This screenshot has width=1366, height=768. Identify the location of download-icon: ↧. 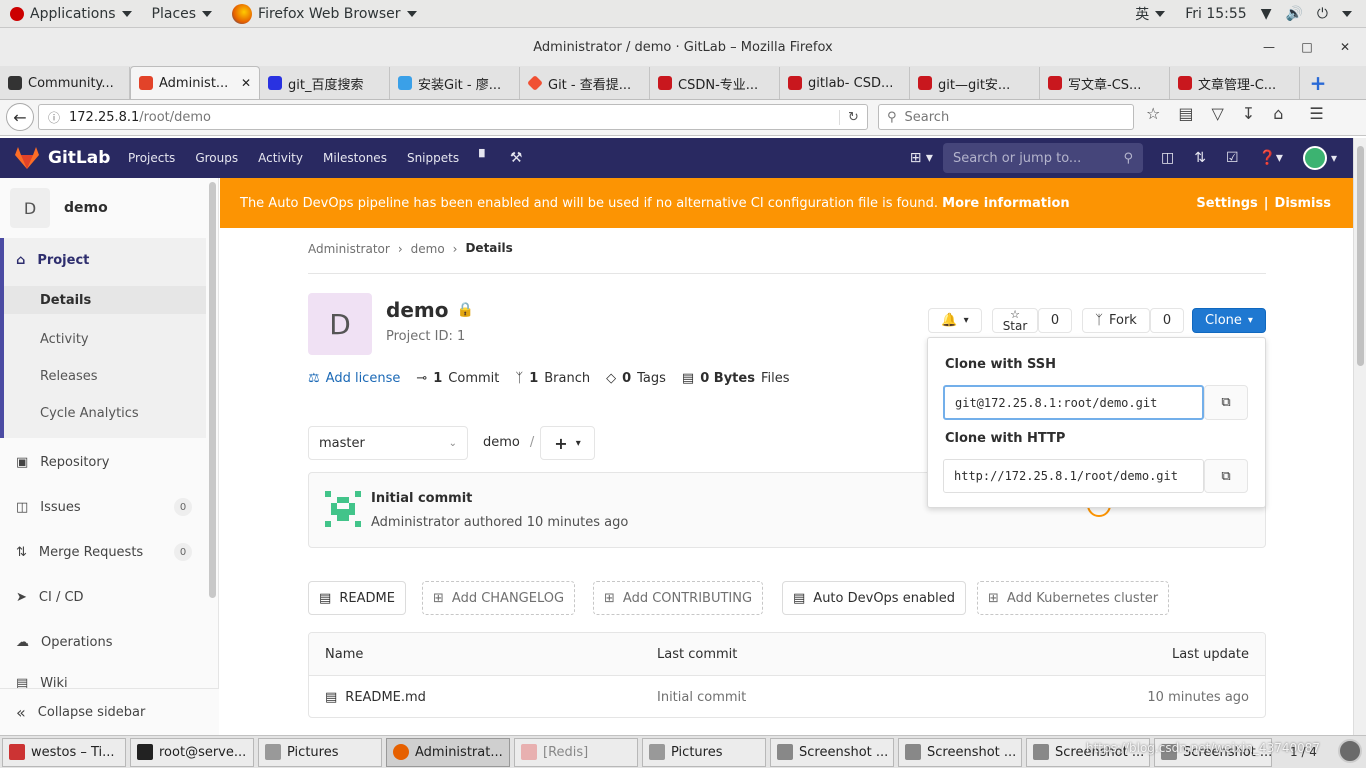
(1248, 113).